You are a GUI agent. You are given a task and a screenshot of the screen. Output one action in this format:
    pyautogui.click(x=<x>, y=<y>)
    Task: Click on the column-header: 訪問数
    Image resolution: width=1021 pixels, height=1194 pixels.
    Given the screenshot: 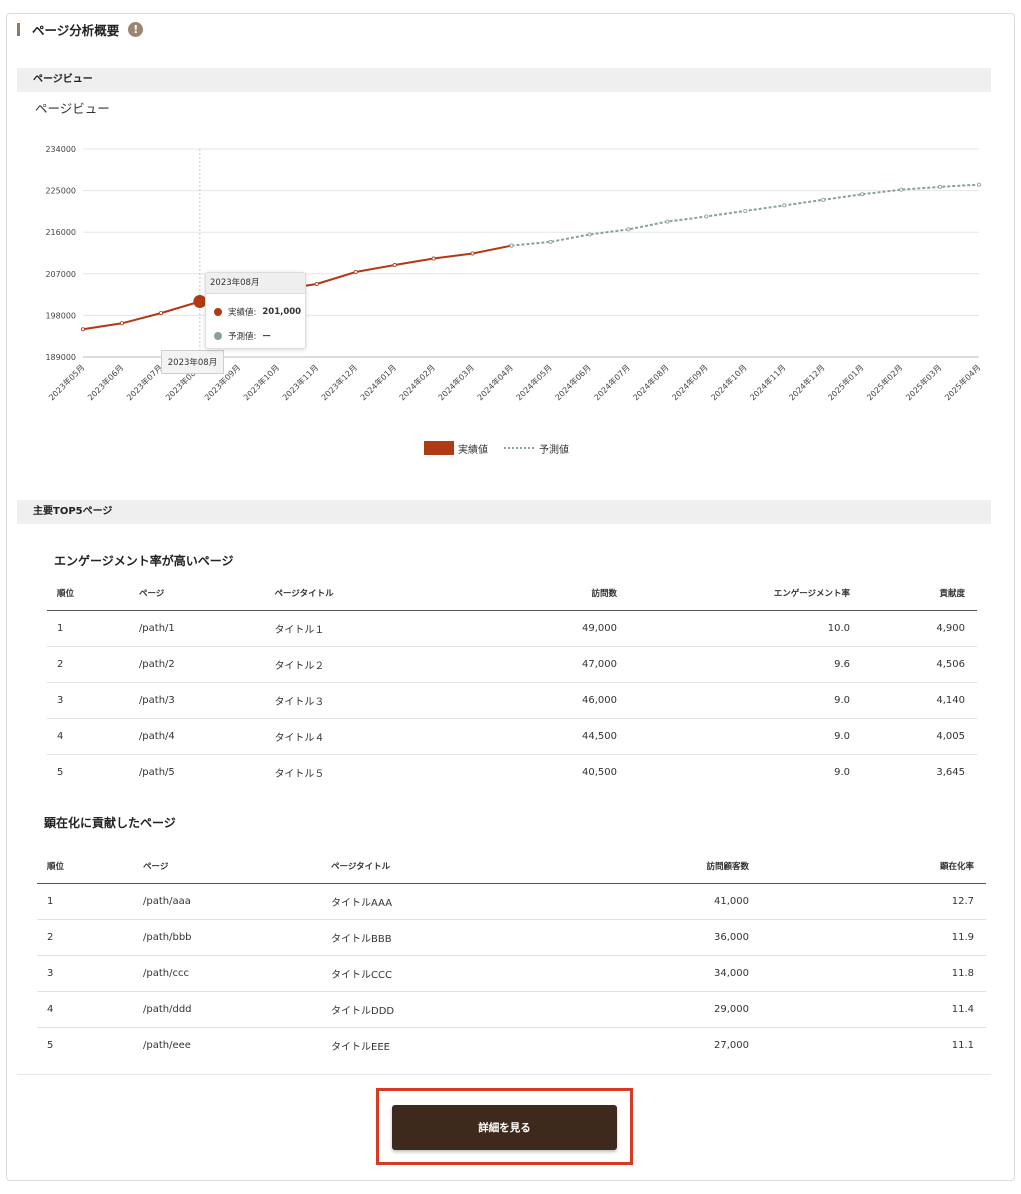 What is the action you would take?
    pyautogui.click(x=547, y=593)
    